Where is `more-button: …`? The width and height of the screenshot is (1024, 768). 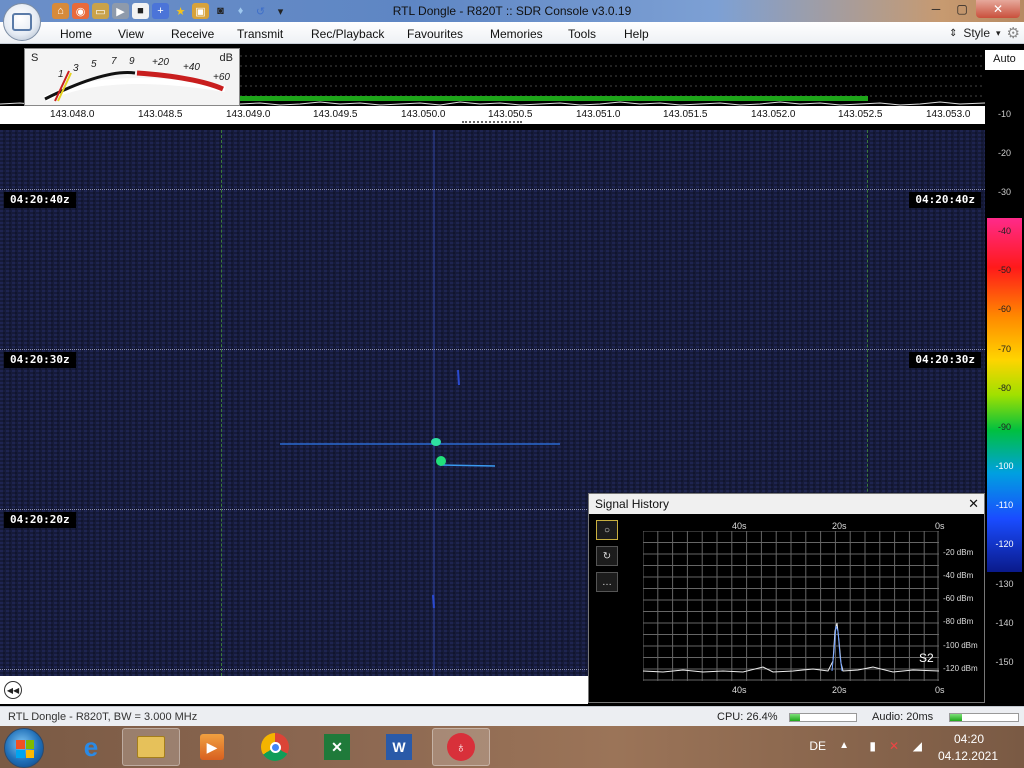 more-button: … is located at coordinates (607, 582).